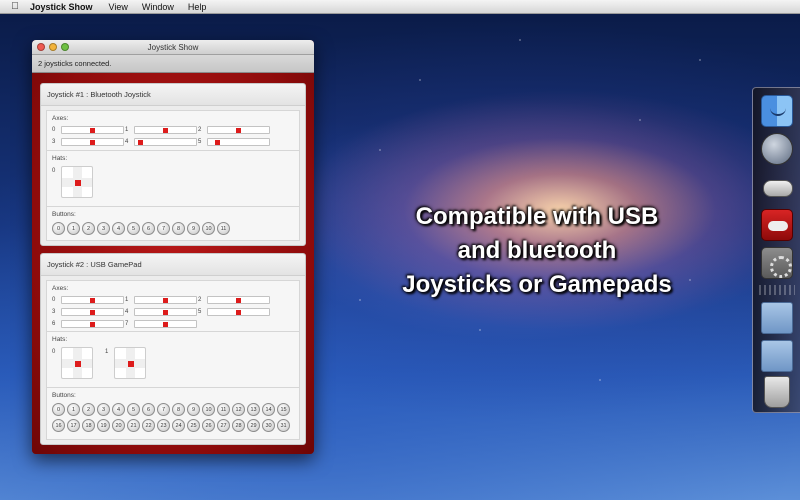 Image resolution: width=800 pixels, height=500 pixels. What do you see at coordinates (238, 425) in the screenshot?
I see `joystick-button: 28` at bounding box center [238, 425].